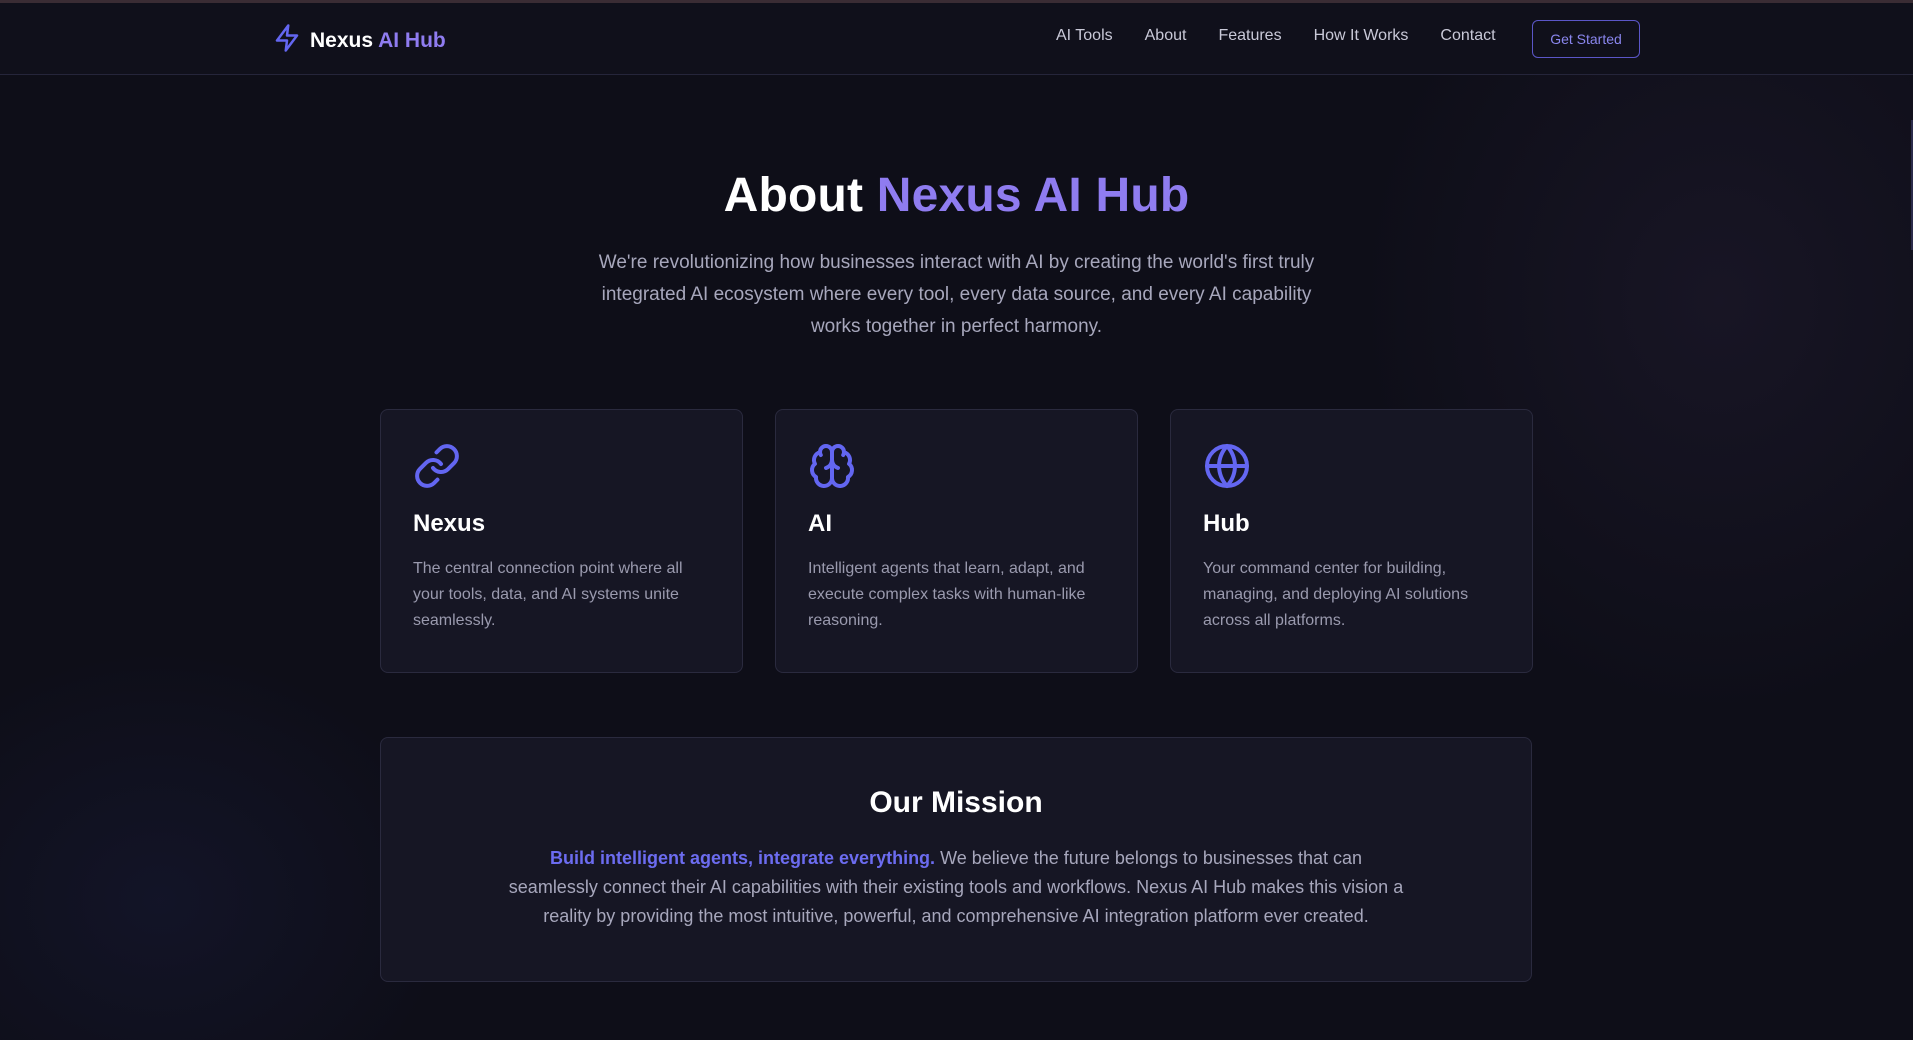 The image size is (1913, 1040). What do you see at coordinates (1226, 523) in the screenshot?
I see `card-title: Hub` at bounding box center [1226, 523].